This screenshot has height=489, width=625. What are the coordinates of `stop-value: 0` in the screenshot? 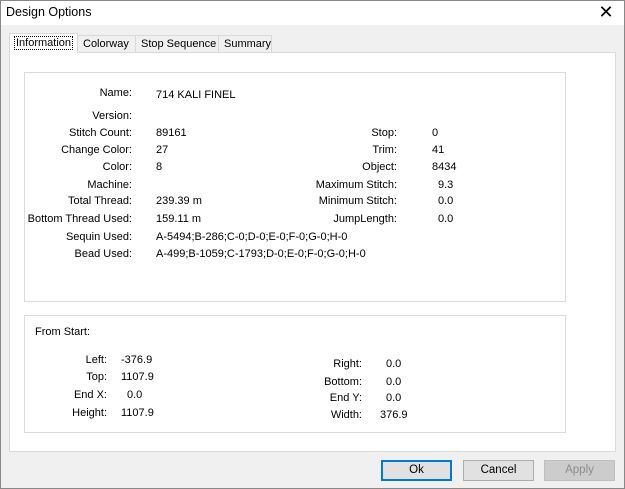 It's located at (435, 133).